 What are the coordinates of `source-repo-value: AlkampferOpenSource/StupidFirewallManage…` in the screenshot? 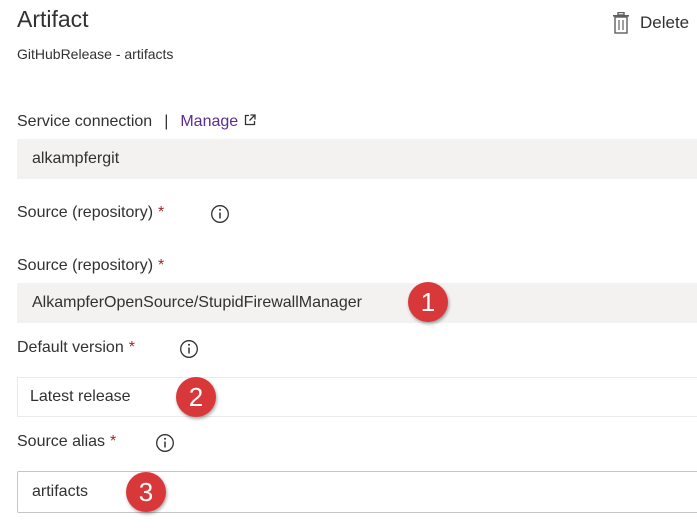 It's located at (197, 302).